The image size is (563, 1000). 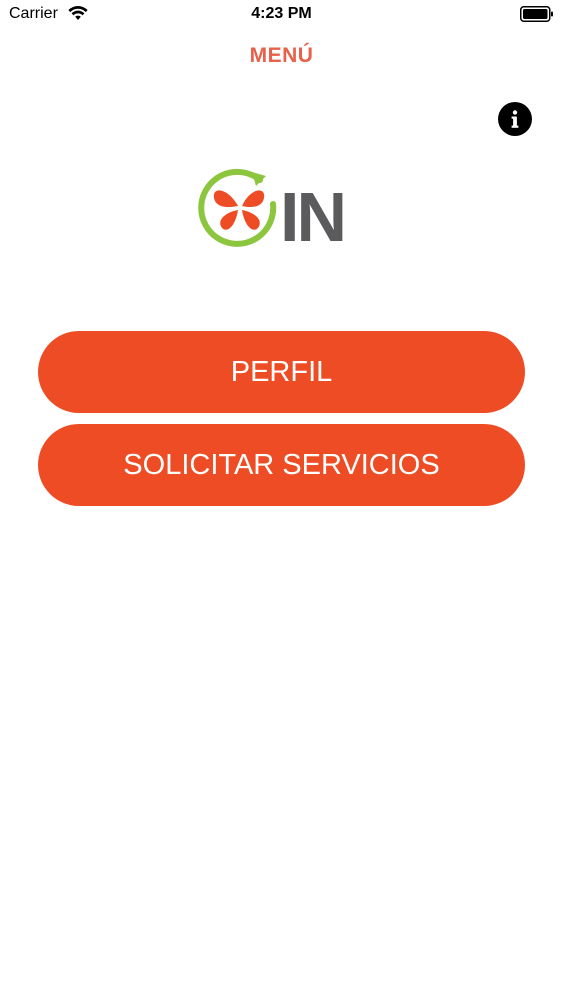 What do you see at coordinates (237, 207) in the screenshot?
I see `butterfly-refresh-icon` at bounding box center [237, 207].